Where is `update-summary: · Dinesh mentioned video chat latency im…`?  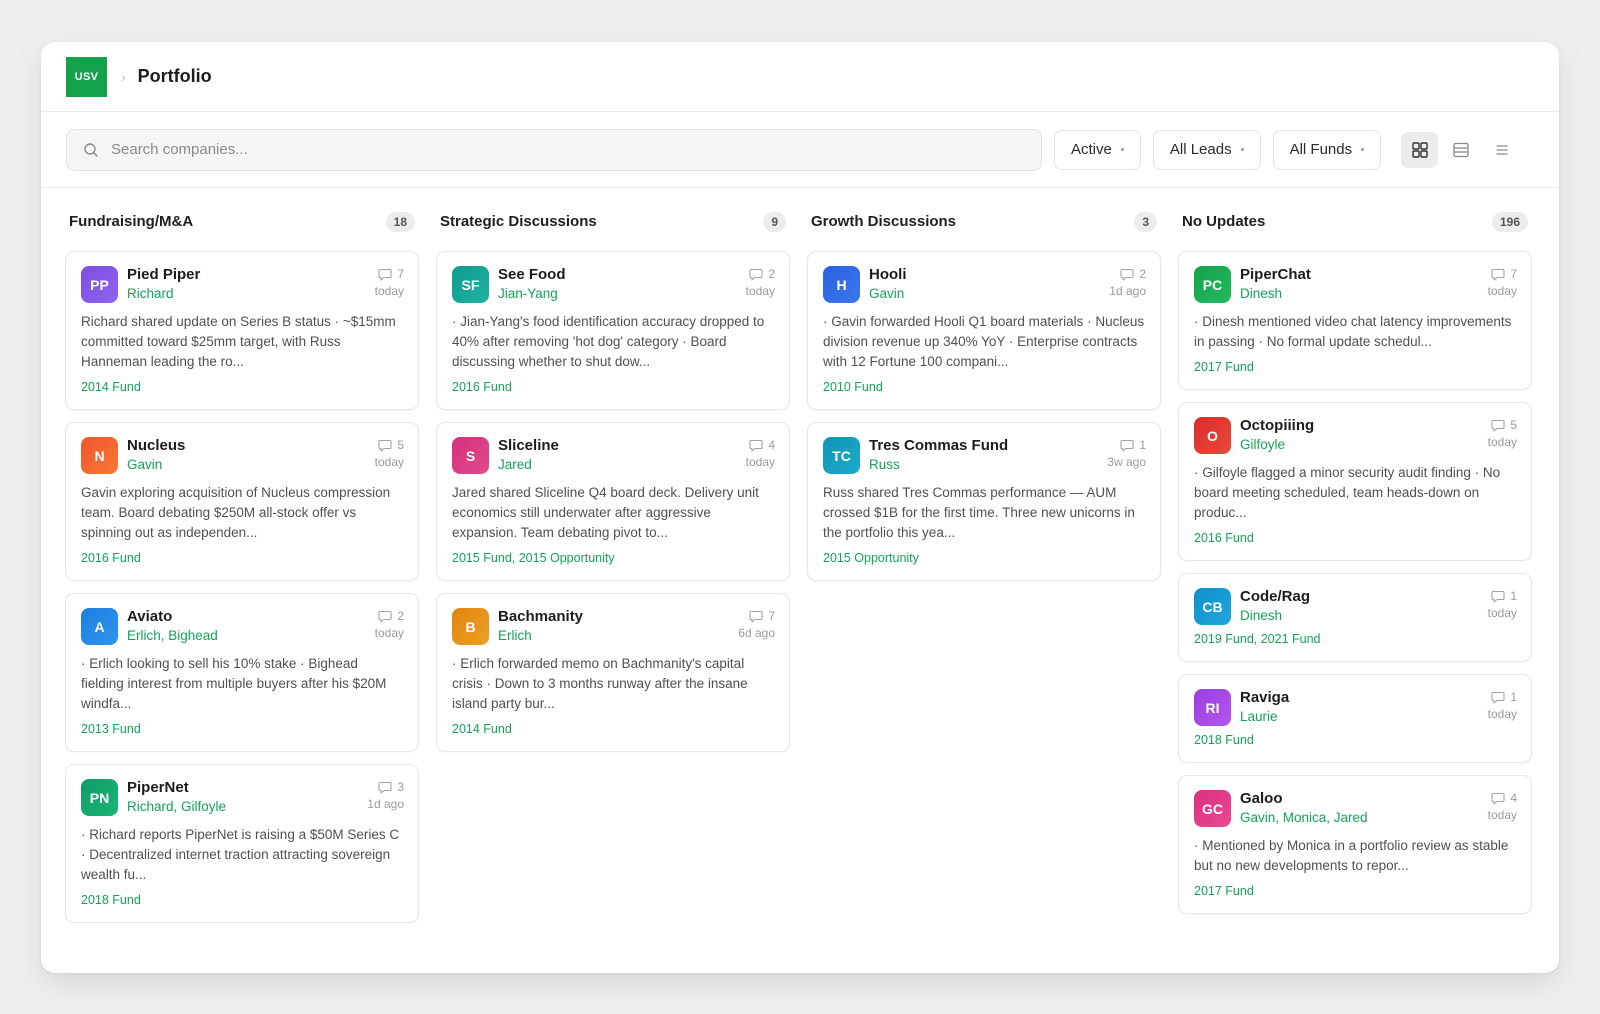 update-summary: · Dinesh mentioned video chat latency im… is located at coordinates (1353, 331).